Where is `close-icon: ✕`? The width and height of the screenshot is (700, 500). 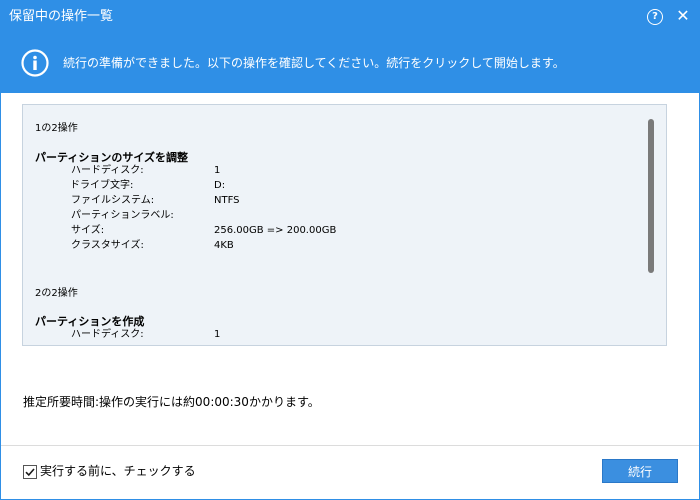 close-icon: ✕ is located at coordinates (683, 16).